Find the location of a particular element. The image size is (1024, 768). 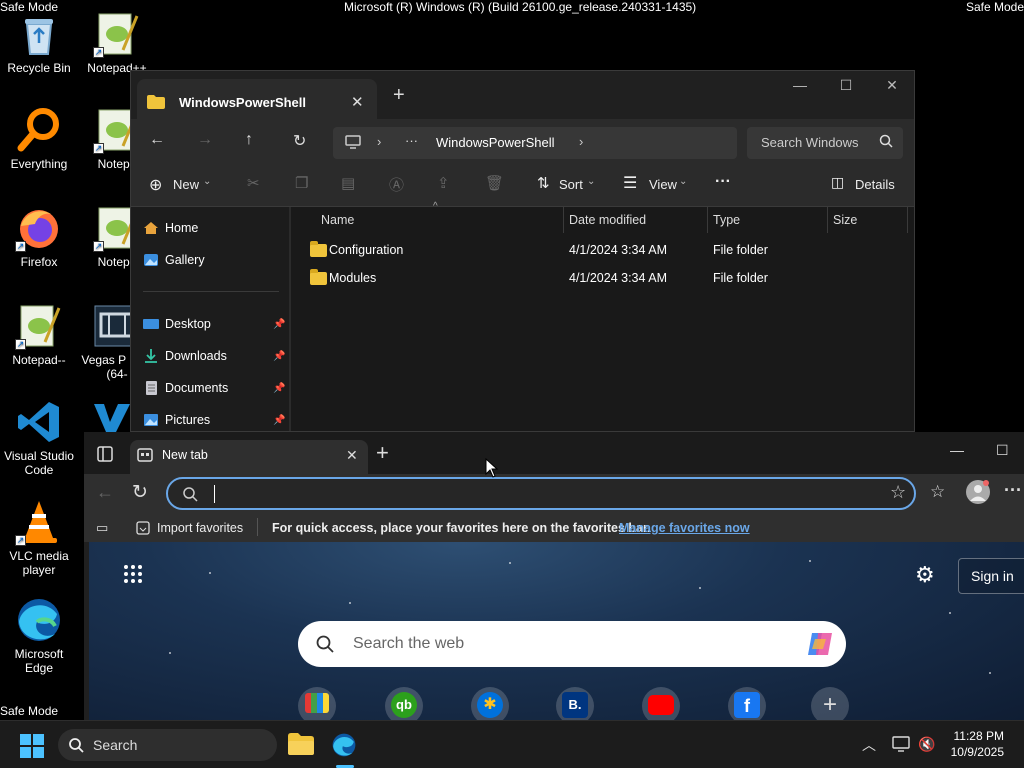

nav-item-gallery: Gallery is located at coordinates (174, 260).